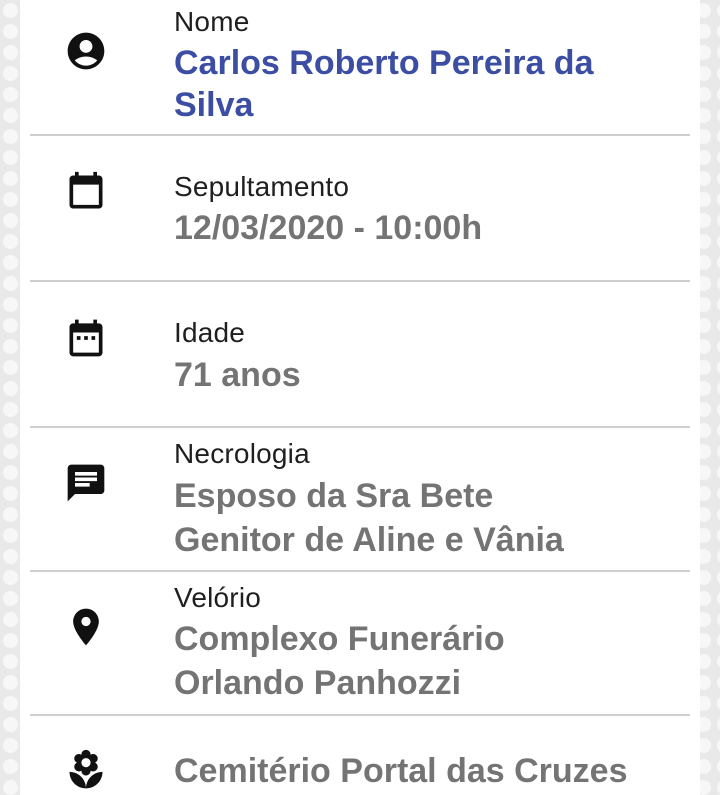 The width and height of the screenshot is (720, 795). I want to click on value-nome-line1: Carlos Roberto Pereira da, so click(384, 63).